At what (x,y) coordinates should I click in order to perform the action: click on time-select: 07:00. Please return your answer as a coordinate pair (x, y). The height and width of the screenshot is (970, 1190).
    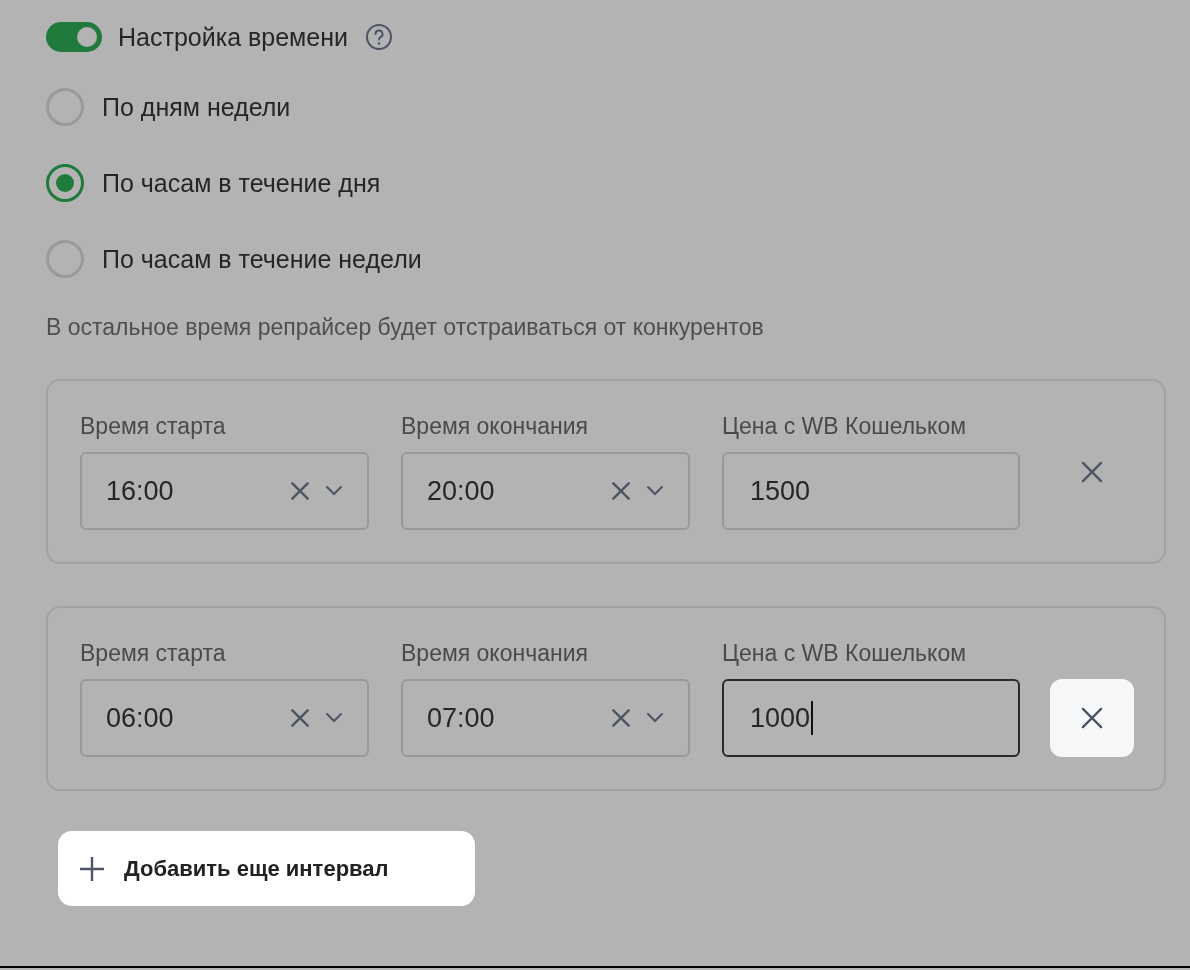
    Looking at the image, I should click on (545, 718).